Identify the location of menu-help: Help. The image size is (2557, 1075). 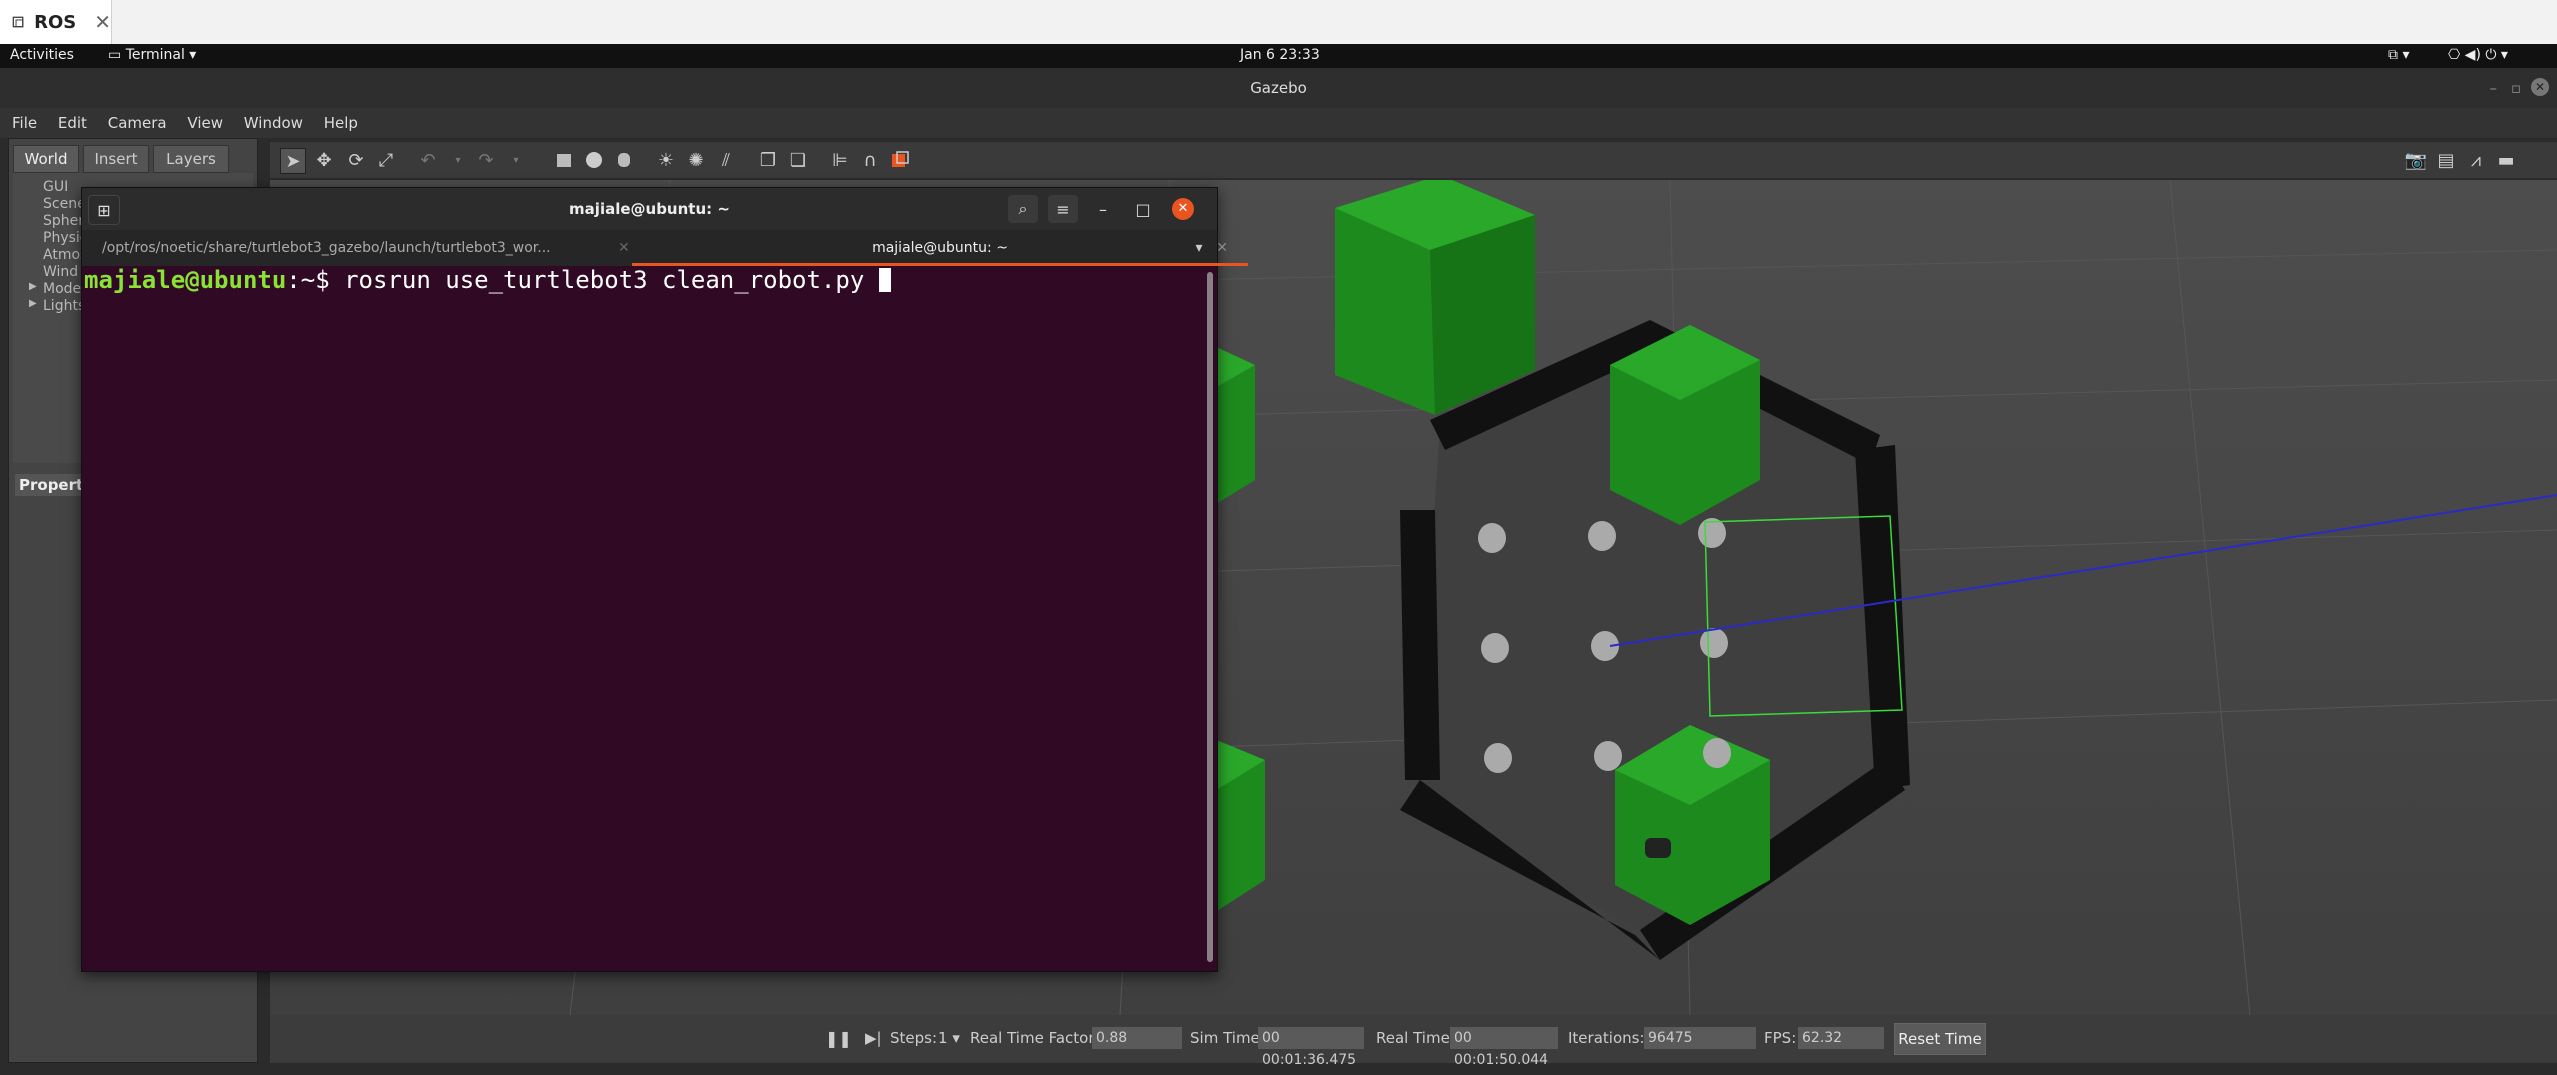
(341, 123).